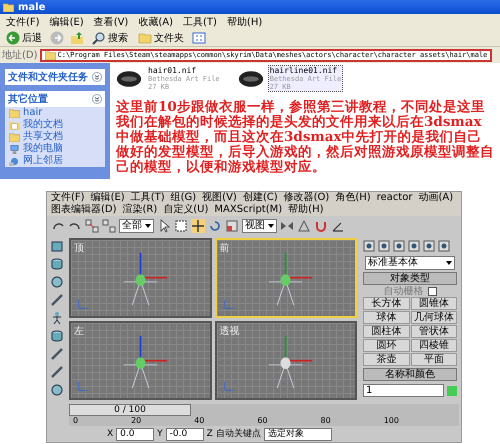 The width and height of the screenshot is (500, 444). Describe the element at coordinates (232, 226) in the screenshot. I see `scale-icon` at that location.